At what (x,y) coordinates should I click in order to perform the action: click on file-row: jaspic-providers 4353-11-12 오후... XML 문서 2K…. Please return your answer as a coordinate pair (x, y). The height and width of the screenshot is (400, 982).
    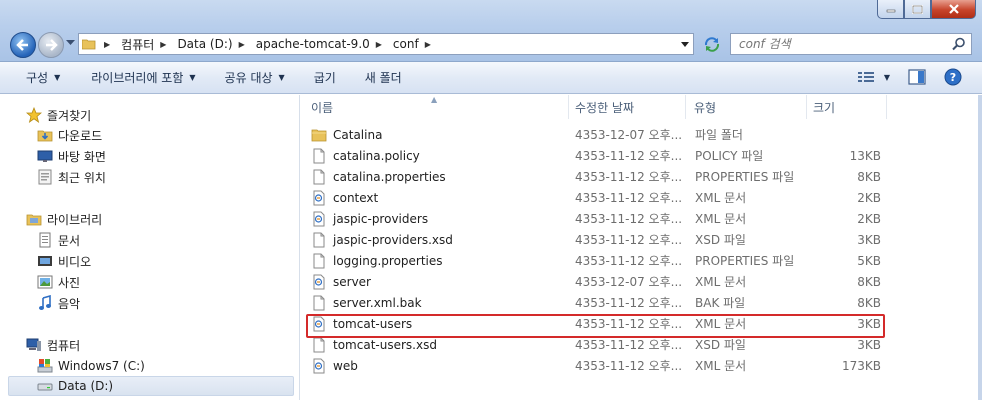
    Looking at the image, I should click on (597, 218).